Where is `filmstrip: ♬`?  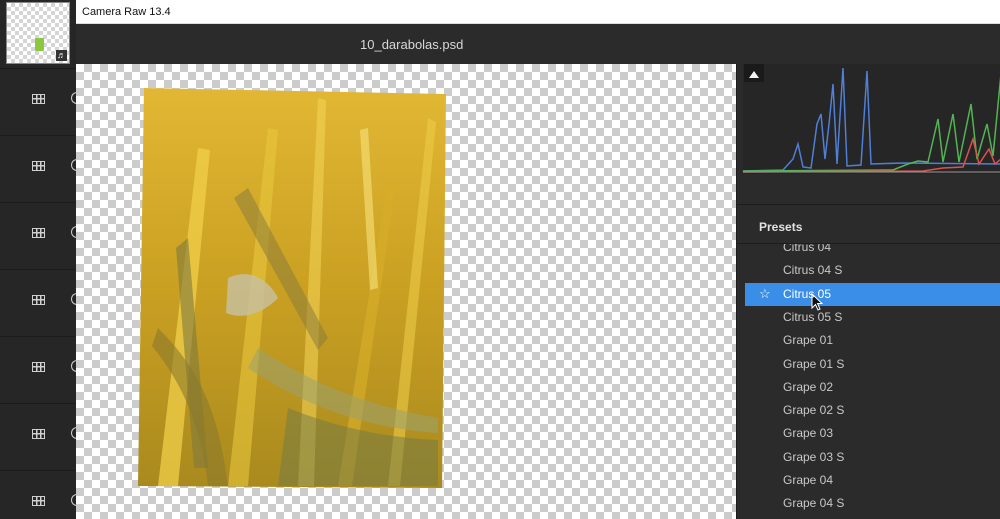 filmstrip: ♬ is located at coordinates (39, 259).